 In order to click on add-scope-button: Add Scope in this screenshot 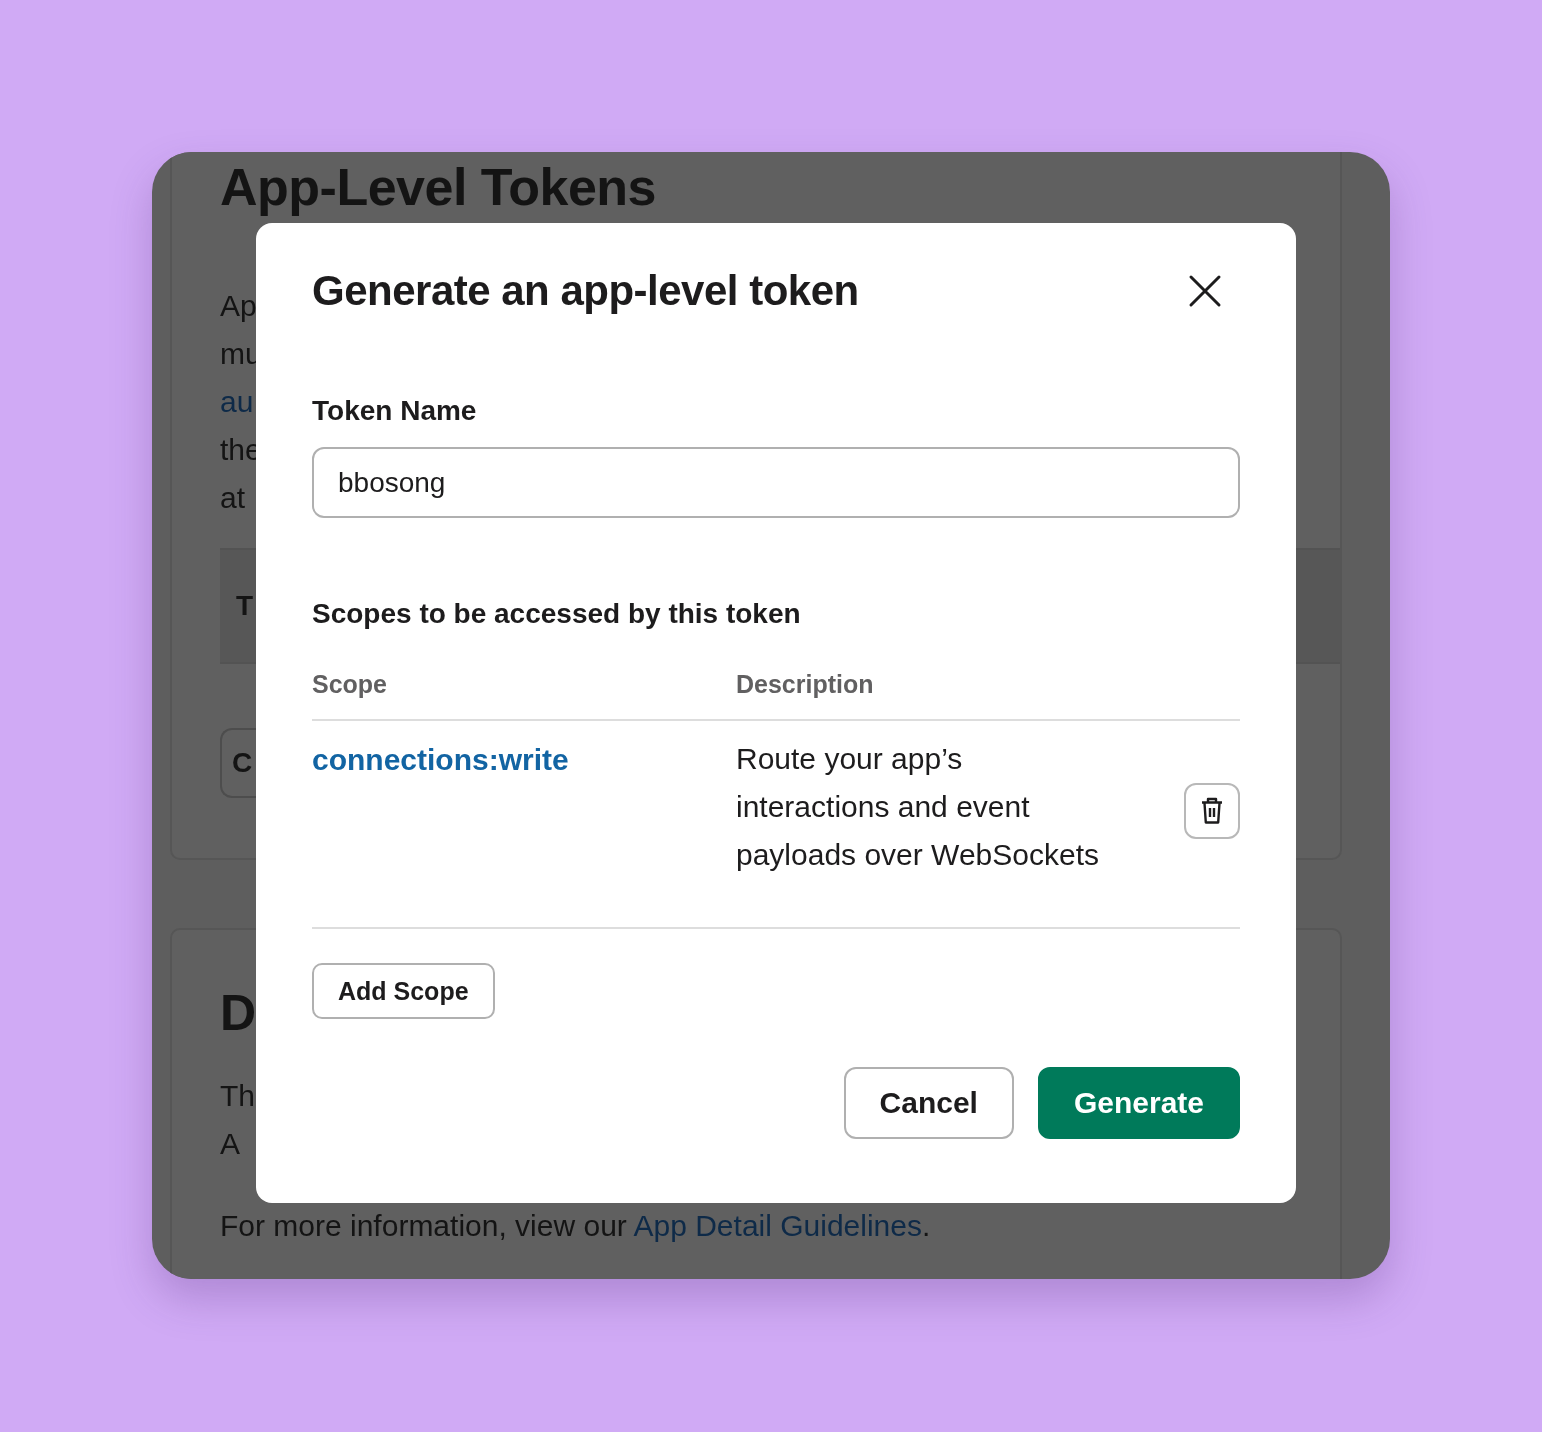, I will do `click(403, 991)`.